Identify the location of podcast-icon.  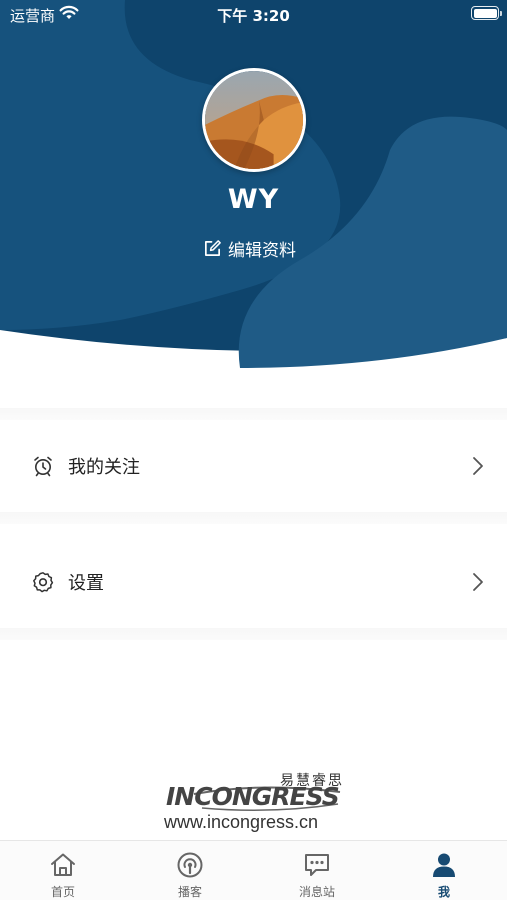
(190, 865).